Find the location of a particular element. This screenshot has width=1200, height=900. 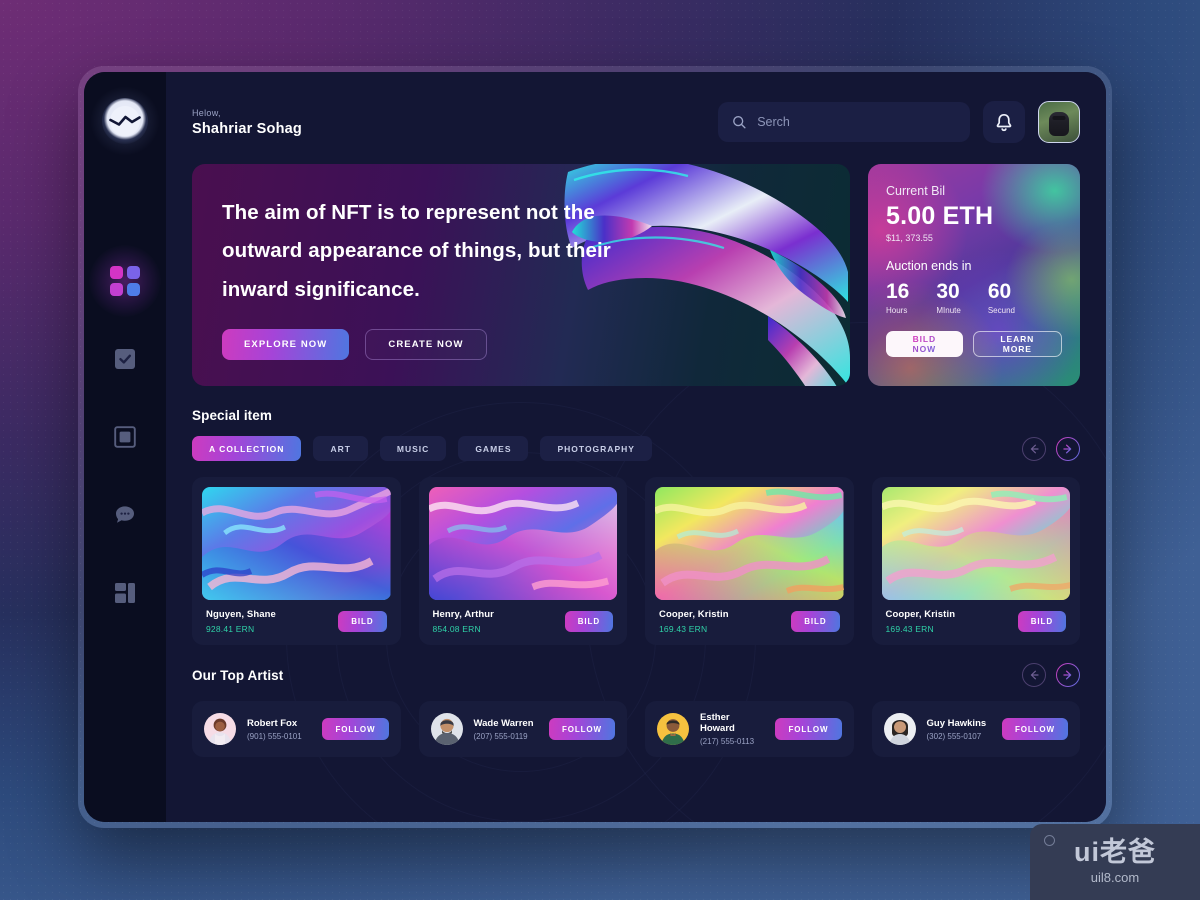

nft-price: 854.08 ERN is located at coordinates (456, 629).